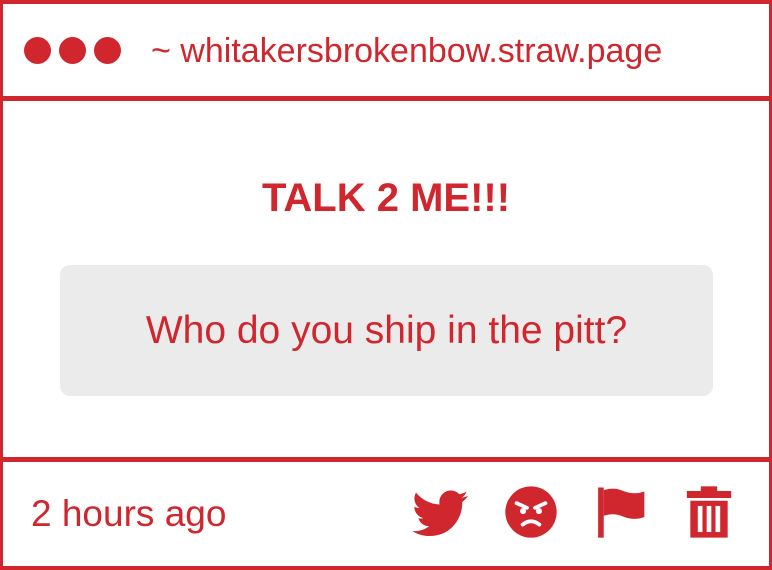  I want to click on question-text: Who do you ship in the pitt?, so click(386, 330).